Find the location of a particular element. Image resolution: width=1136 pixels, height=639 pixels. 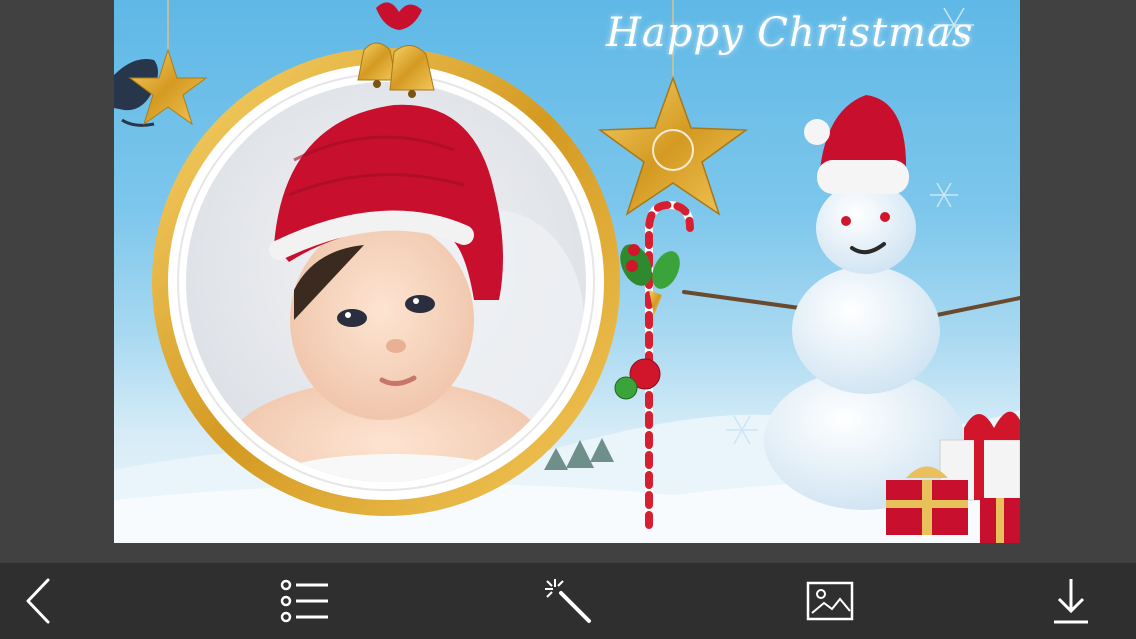

bottom-toolbar is located at coordinates (568, 601).